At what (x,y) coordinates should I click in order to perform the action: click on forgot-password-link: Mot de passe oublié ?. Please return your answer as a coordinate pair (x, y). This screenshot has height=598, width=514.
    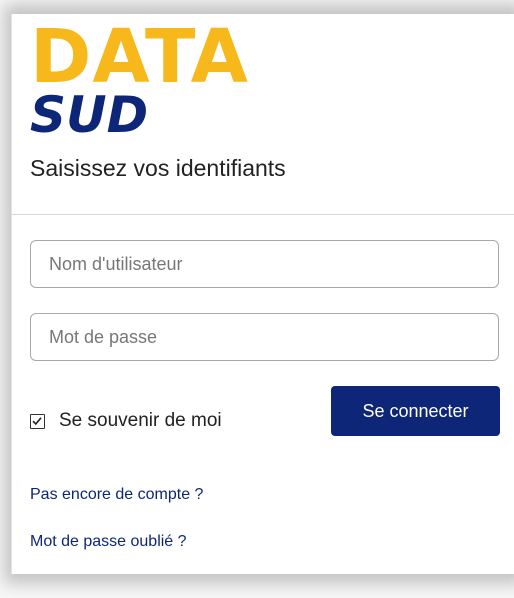
    Looking at the image, I should click on (108, 542).